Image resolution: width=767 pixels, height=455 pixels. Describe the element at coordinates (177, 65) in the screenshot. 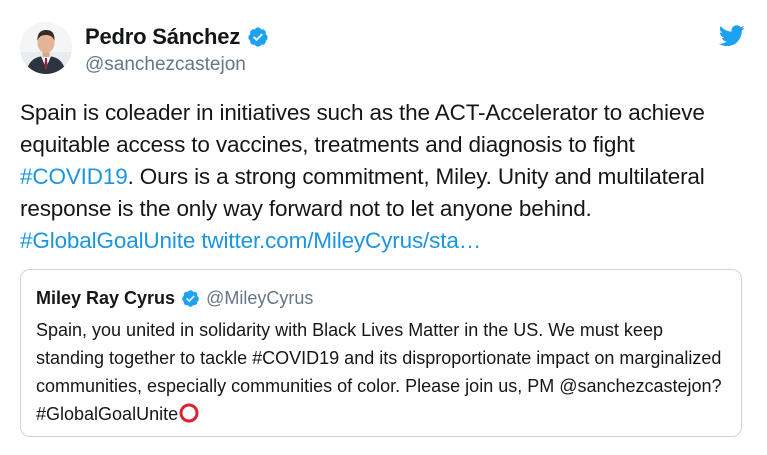

I see `author-handle: @sanchezcastejon` at that location.